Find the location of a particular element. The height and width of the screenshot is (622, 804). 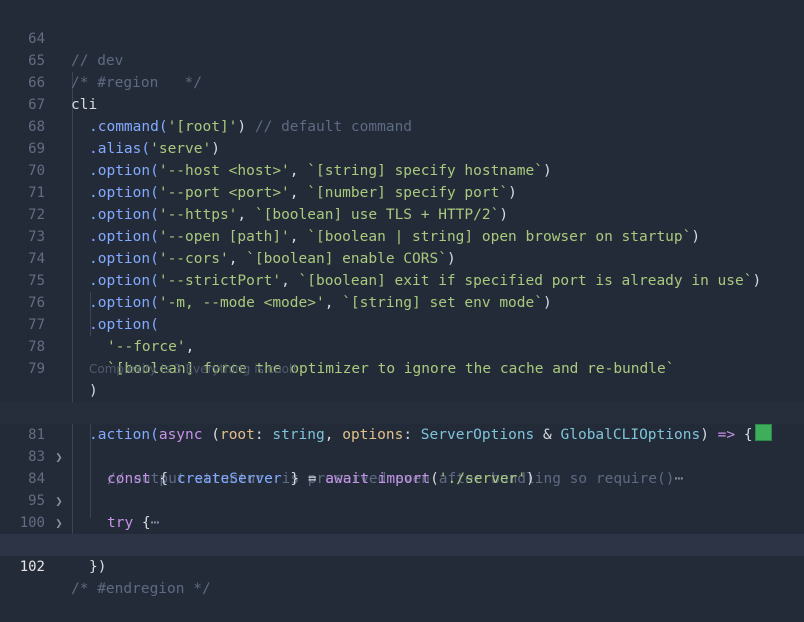

code-lens-row: Complexity is 3 Everything is cool! is located at coordinates (402, 369).